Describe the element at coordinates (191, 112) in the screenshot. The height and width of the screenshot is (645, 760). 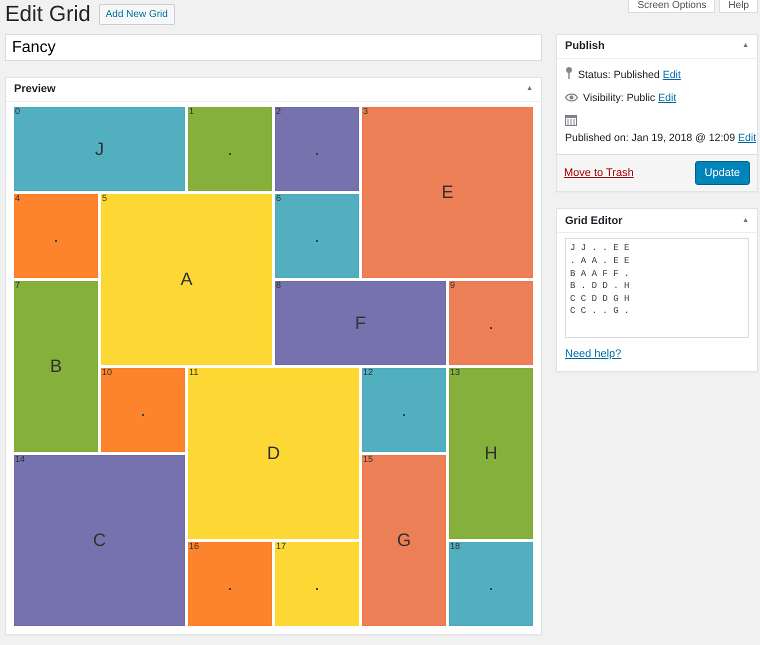
I see `item-number: 1` at that location.